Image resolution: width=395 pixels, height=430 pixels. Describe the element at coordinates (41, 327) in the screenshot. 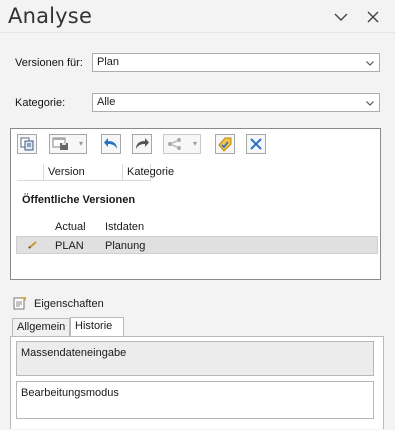

I see `tab-allgemein: Allgemein` at that location.